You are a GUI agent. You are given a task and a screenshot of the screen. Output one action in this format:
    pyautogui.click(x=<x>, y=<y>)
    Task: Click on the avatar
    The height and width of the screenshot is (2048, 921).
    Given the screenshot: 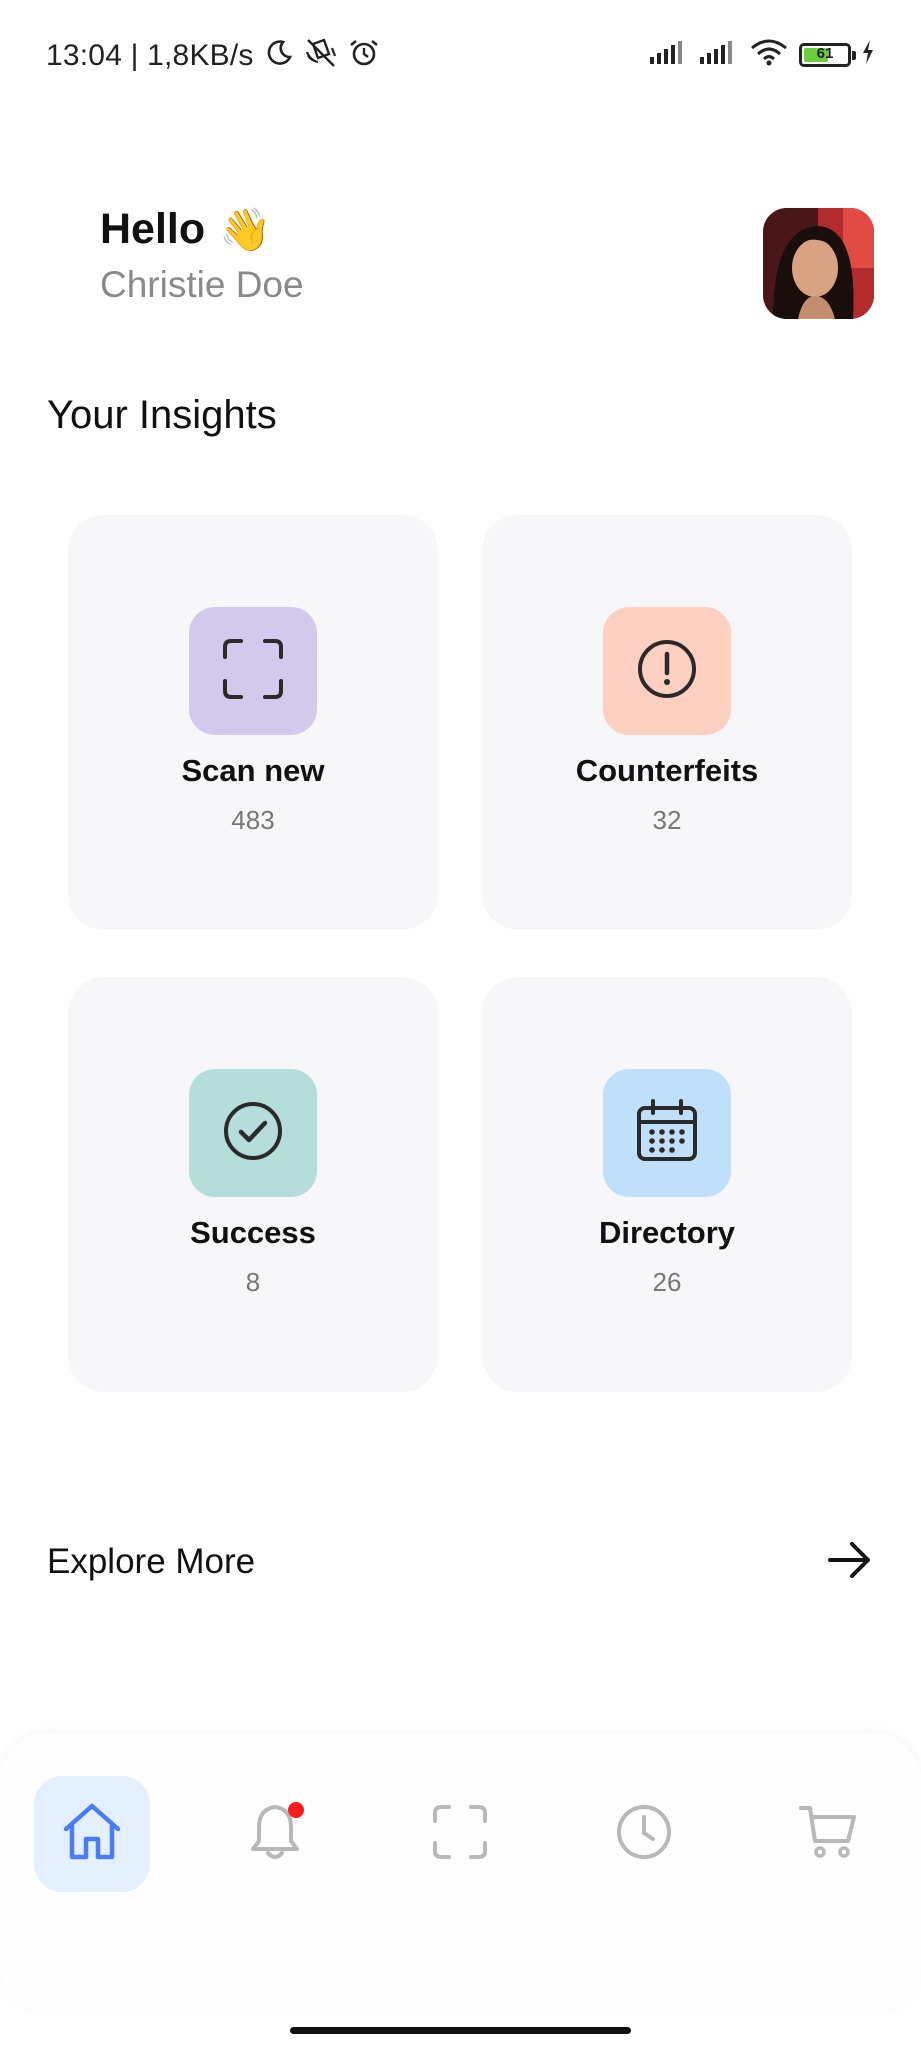 What is the action you would take?
    pyautogui.click(x=818, y=263)
    